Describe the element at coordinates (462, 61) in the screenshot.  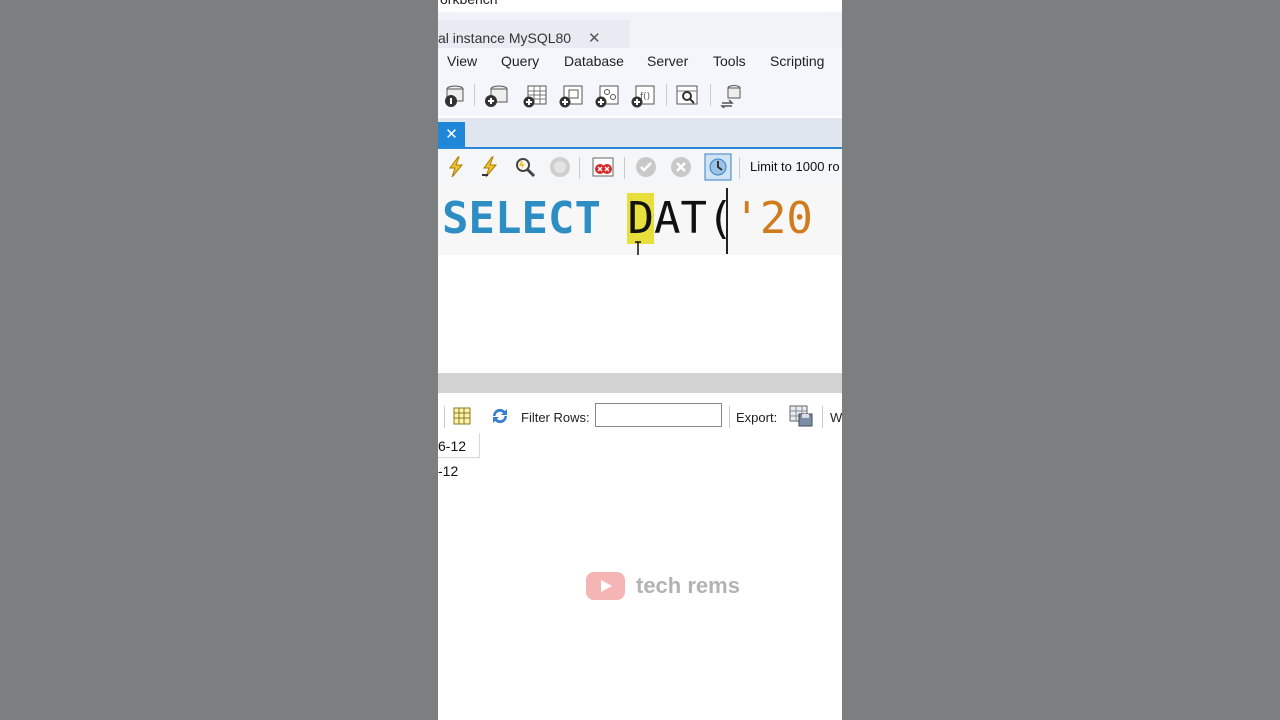
I see `menu-view: View` at that location.